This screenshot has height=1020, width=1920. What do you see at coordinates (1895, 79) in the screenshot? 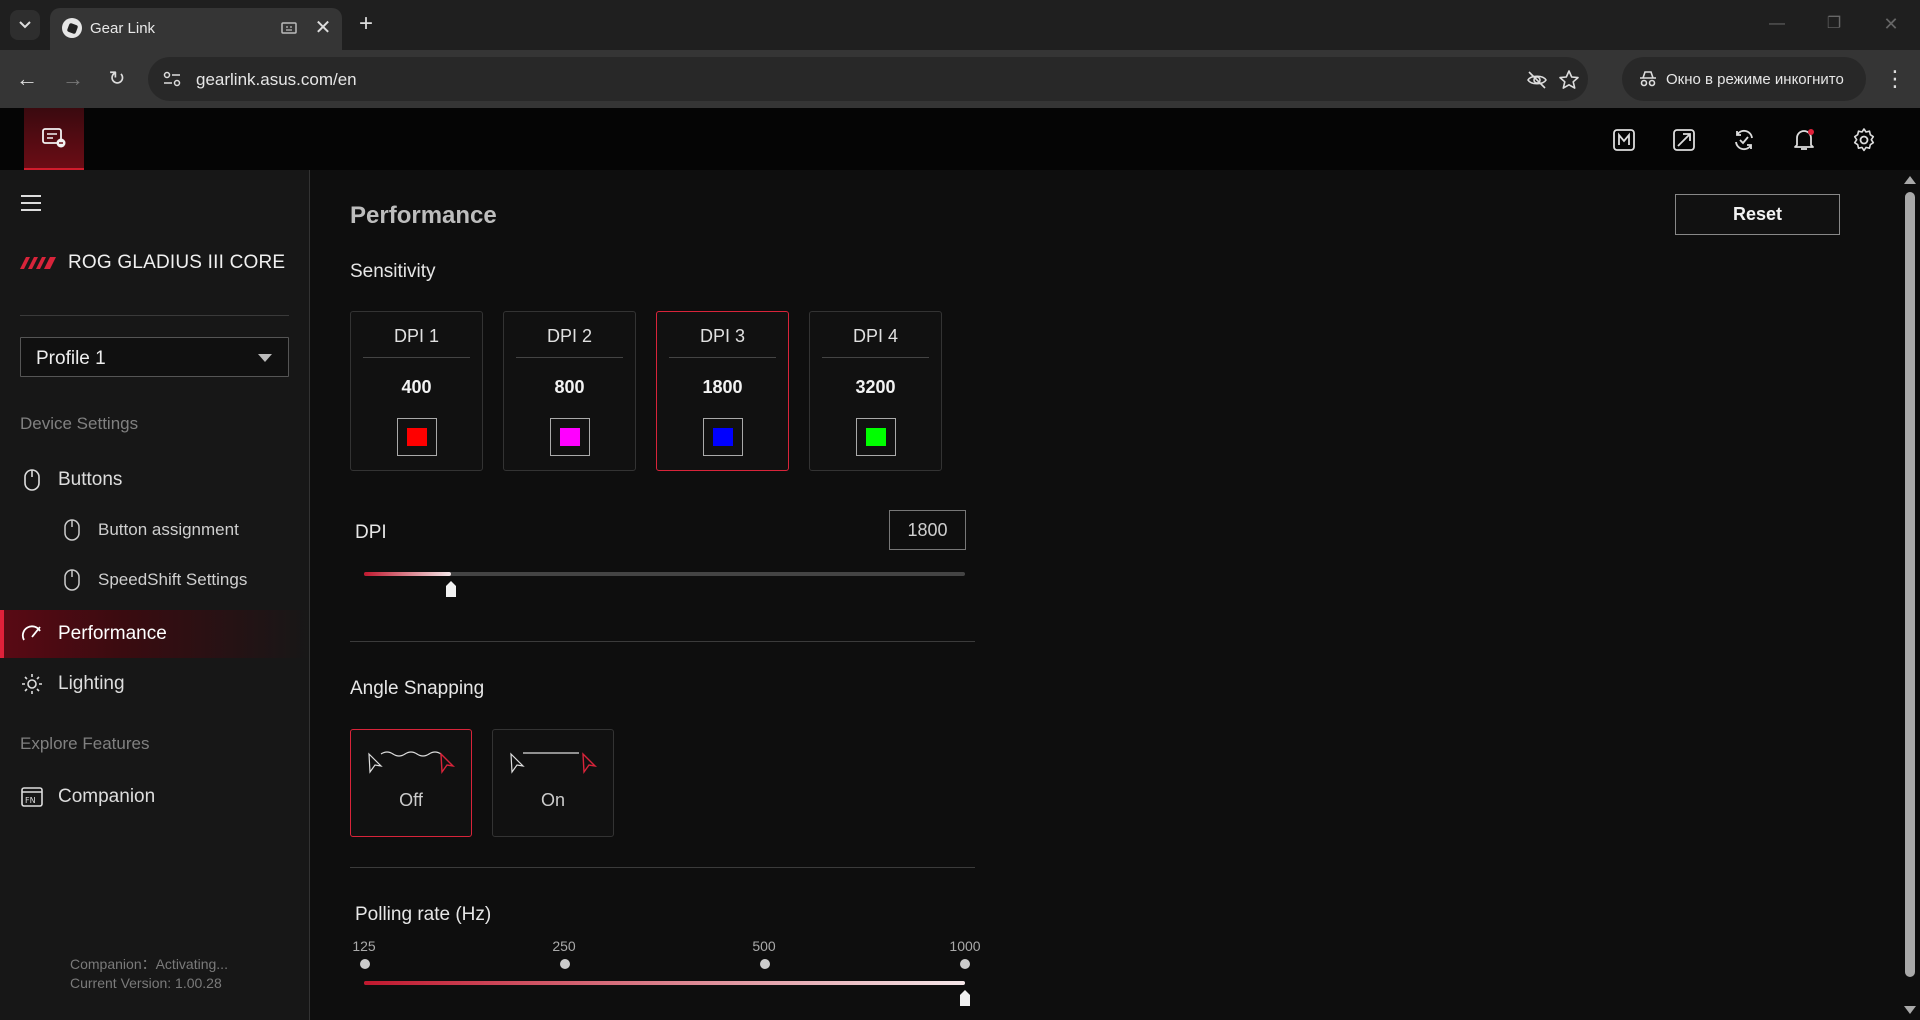
I see `browser-menu-icon: ⋮` at bounding box center [1895, 79].